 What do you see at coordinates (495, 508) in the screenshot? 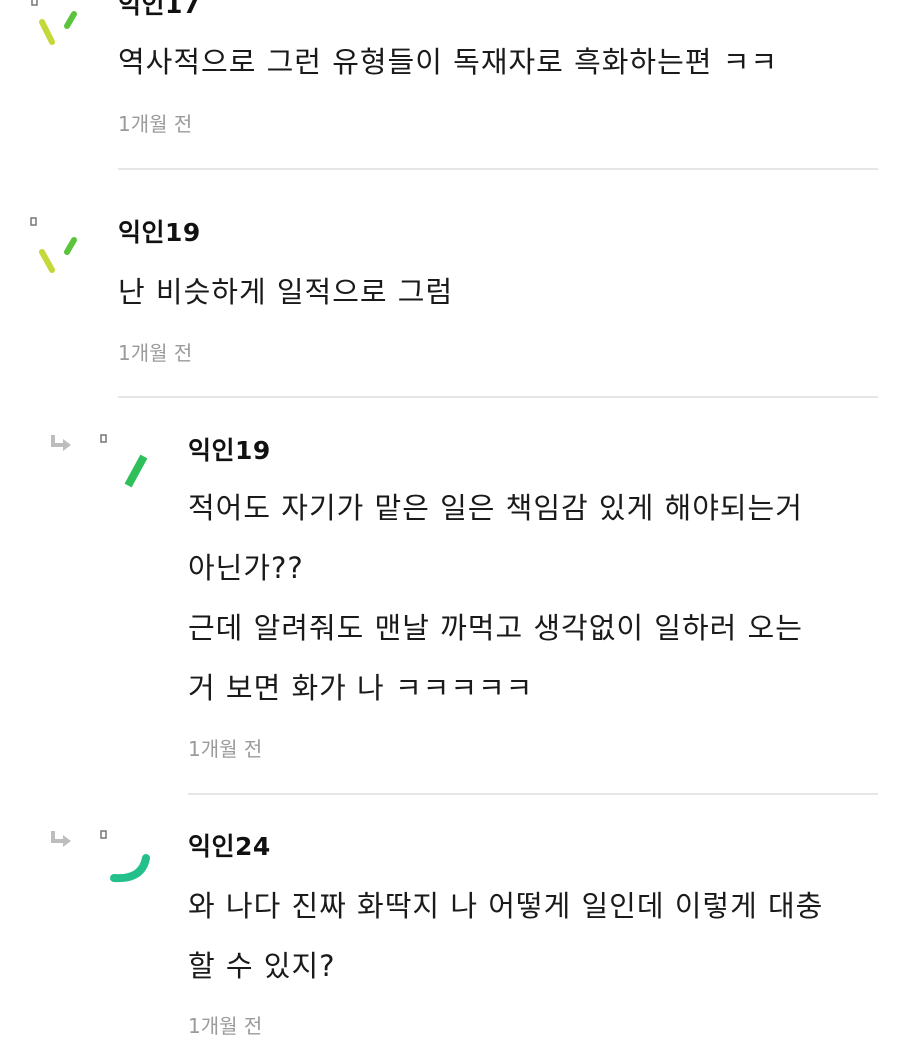
I see `comment-text-line: 적어도 자기가 맡은 일은 책임감 있게 해야되는거` at bounding box center [495, 508].